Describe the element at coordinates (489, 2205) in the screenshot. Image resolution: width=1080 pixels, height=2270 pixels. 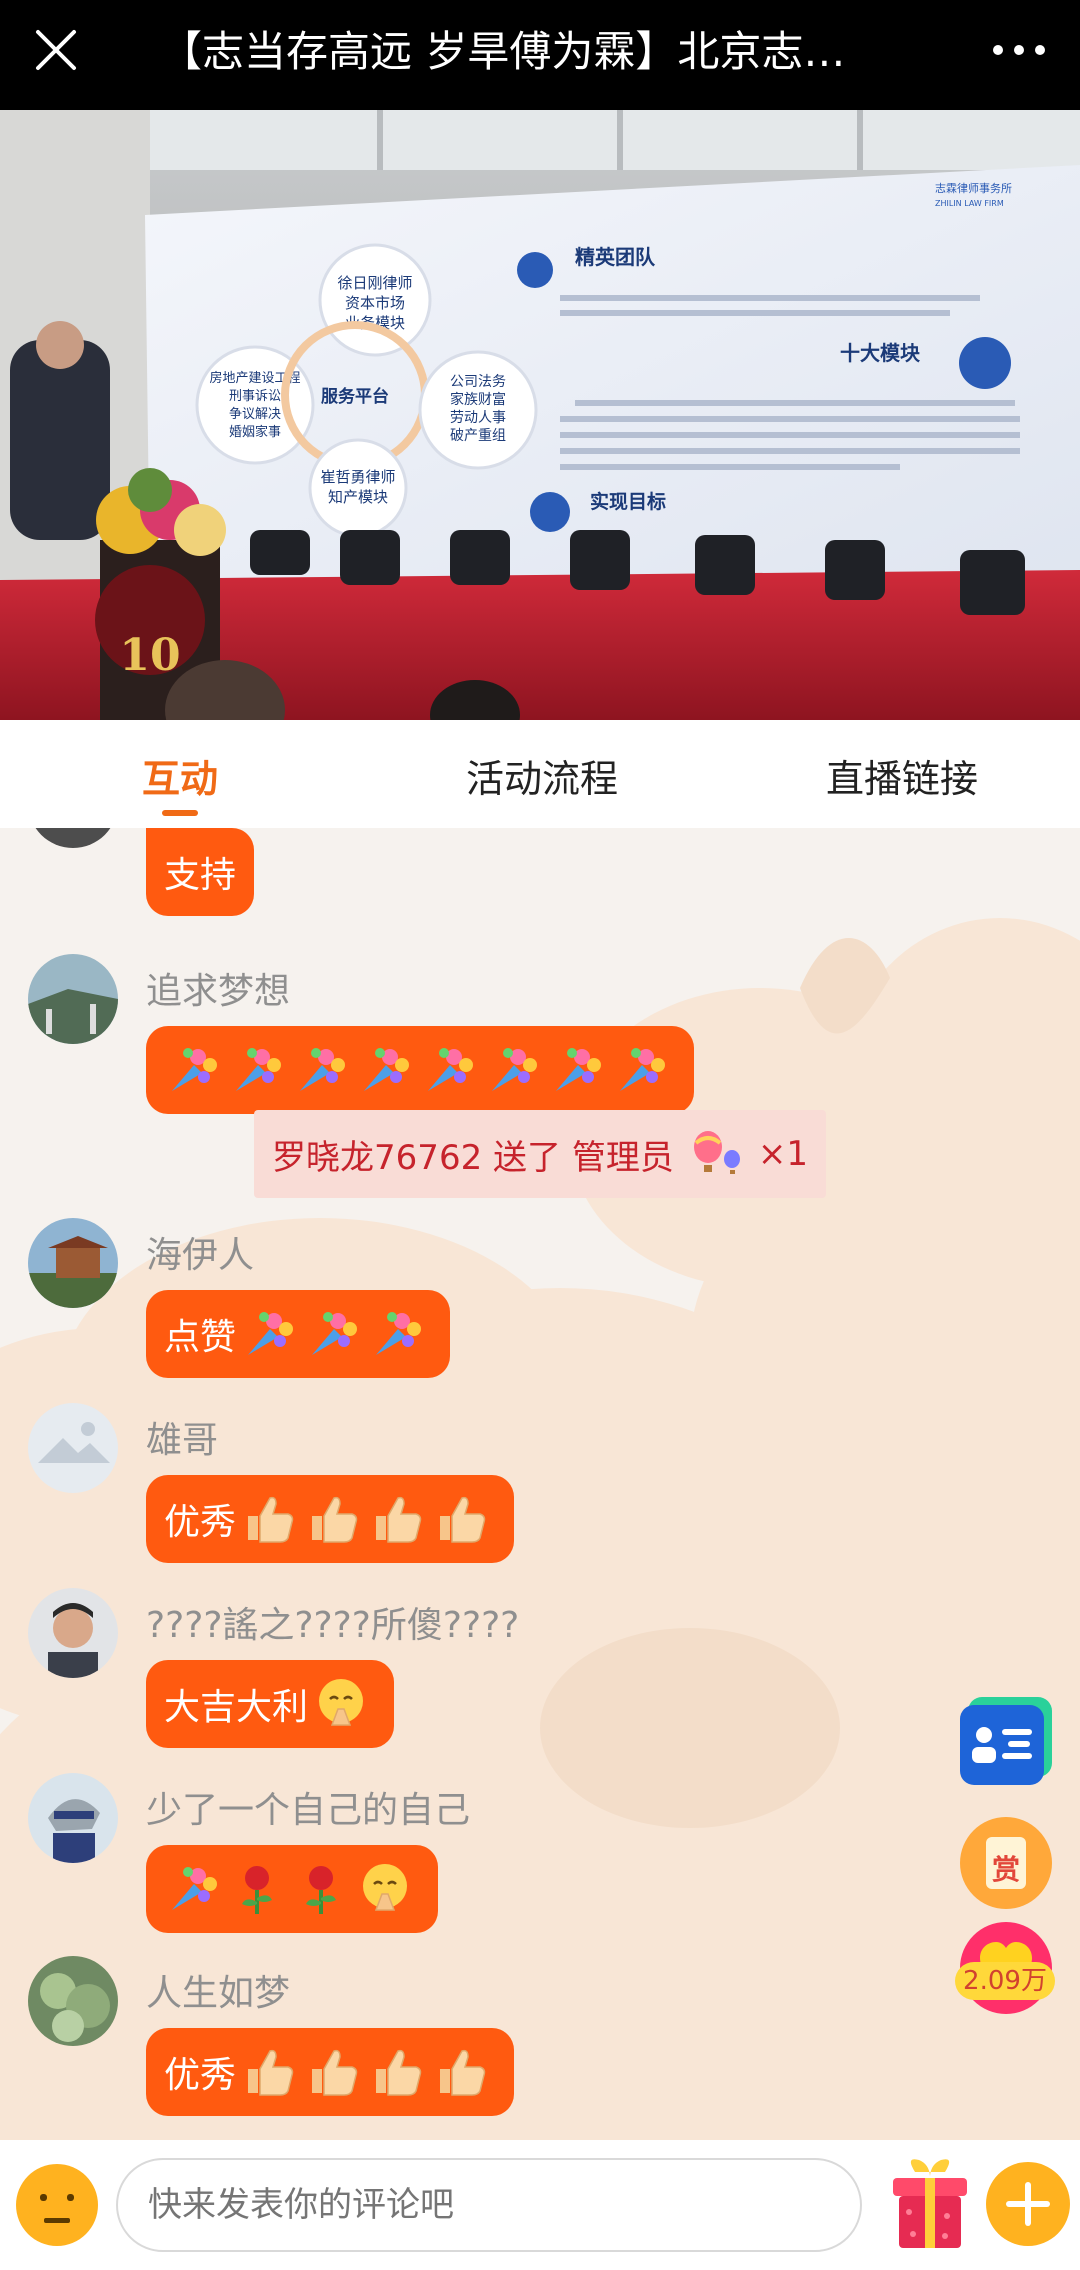
I see `comment-input` at that location.